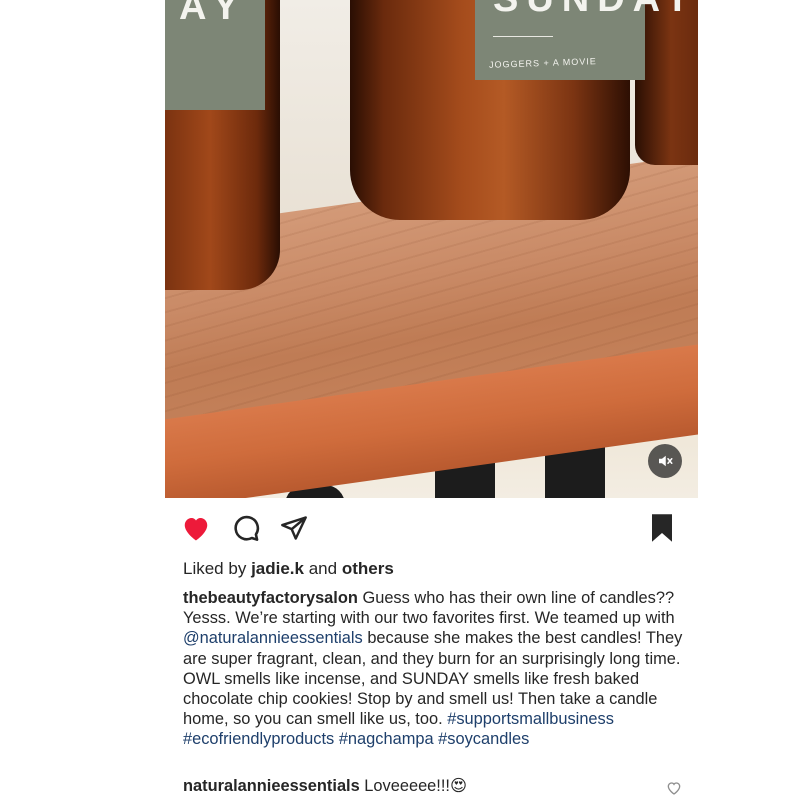 The height and width of the screenshot is (800, 800). Describe the element at coordinates (407, 786) in the screenshot. I see `comment-text: Loveeeee!!!` at that location.